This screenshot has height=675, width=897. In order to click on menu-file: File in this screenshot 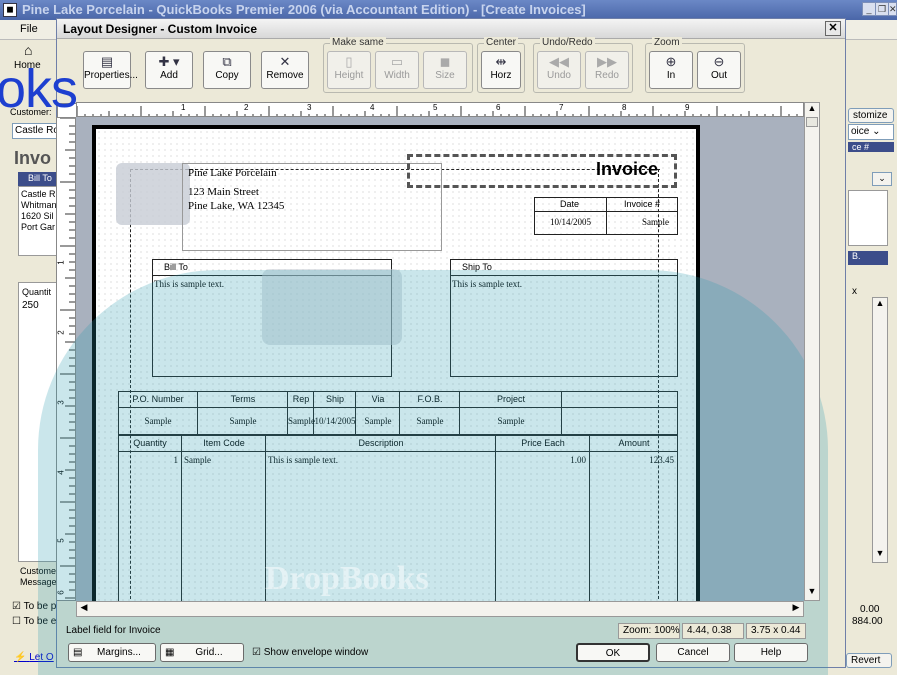, I will do `click(22, 29)`.